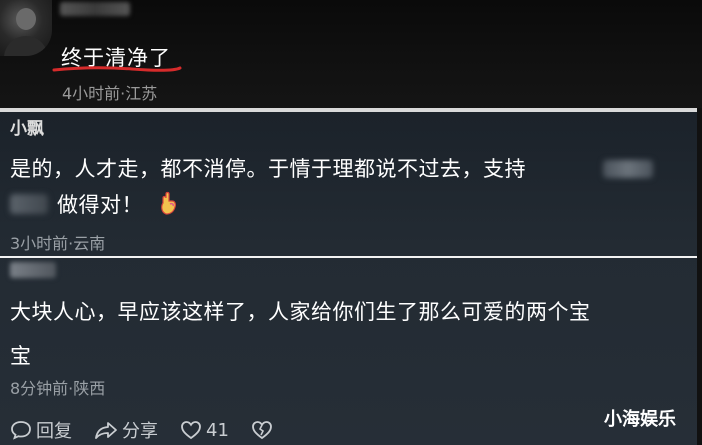 The width and height of the screenshot is (702, 445). I want to click on top-comment-meta: 4小时前·江苏, so click(110, 93).